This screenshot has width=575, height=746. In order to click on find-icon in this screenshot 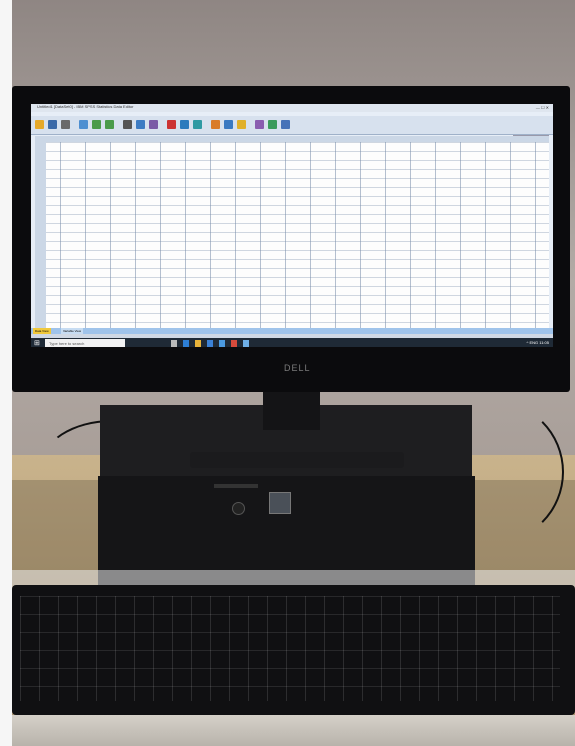, I will do `click(153, 124)`.